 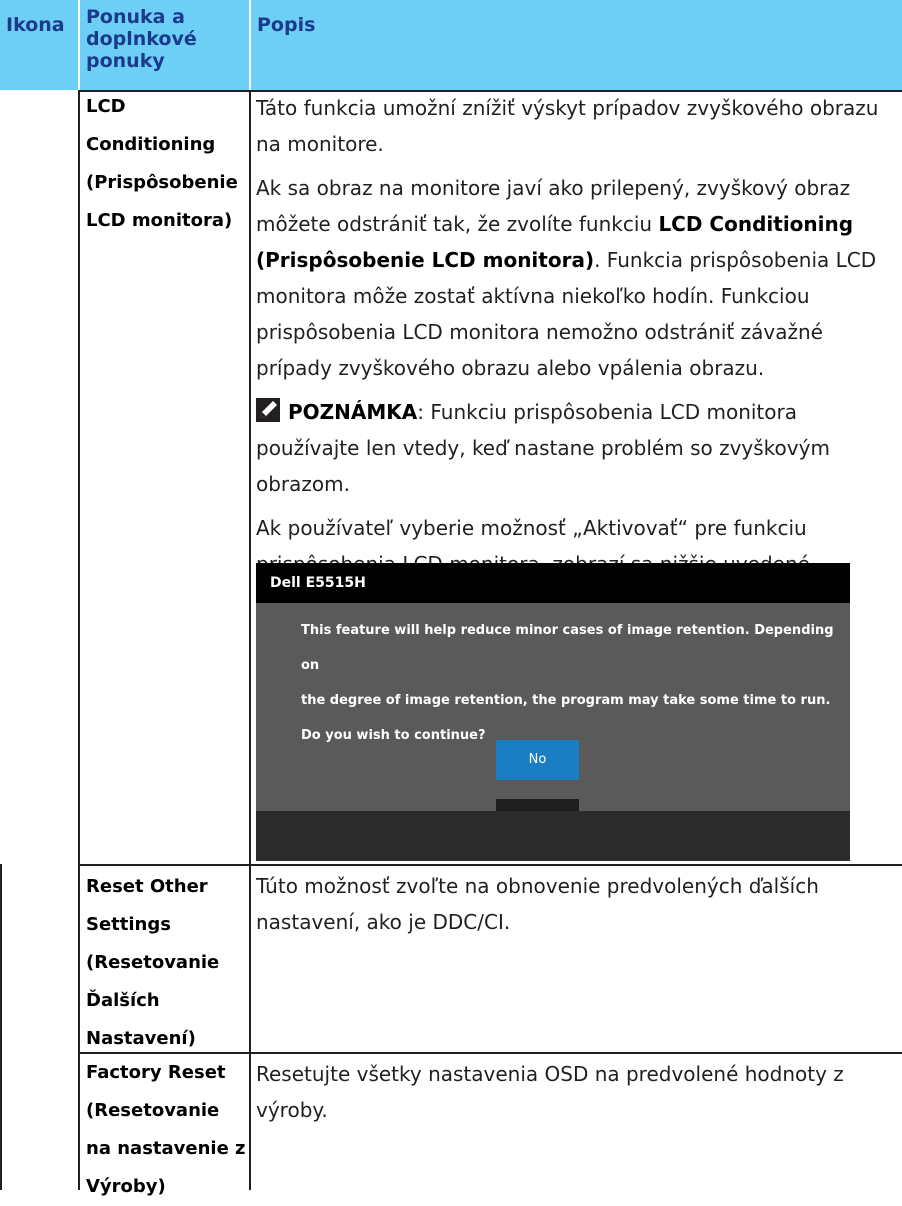 I want to click on header-menu-line1: Ponuka a, so click(x=135, y=17).